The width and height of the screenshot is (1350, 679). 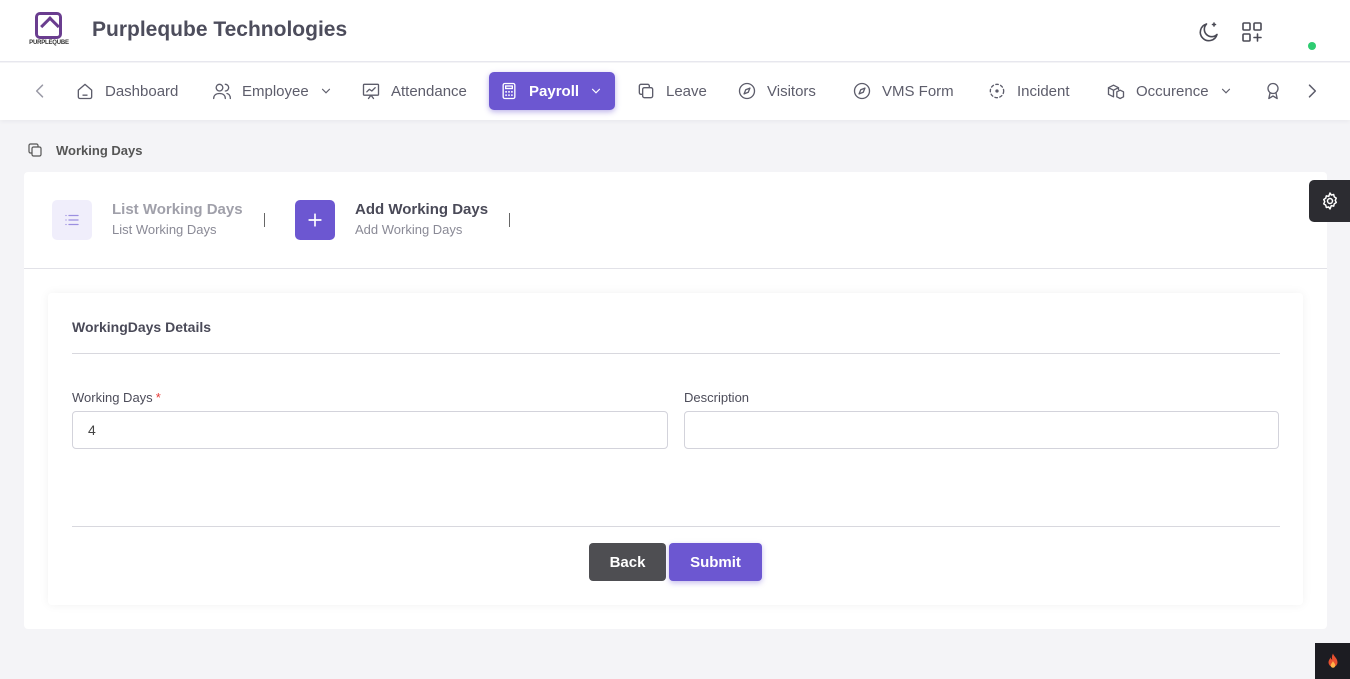 What do you see at coordinates (409, 229) in the screenshot?
I see `tab-subtitle-add: Add Working Days` at bounding box center [409, 229].